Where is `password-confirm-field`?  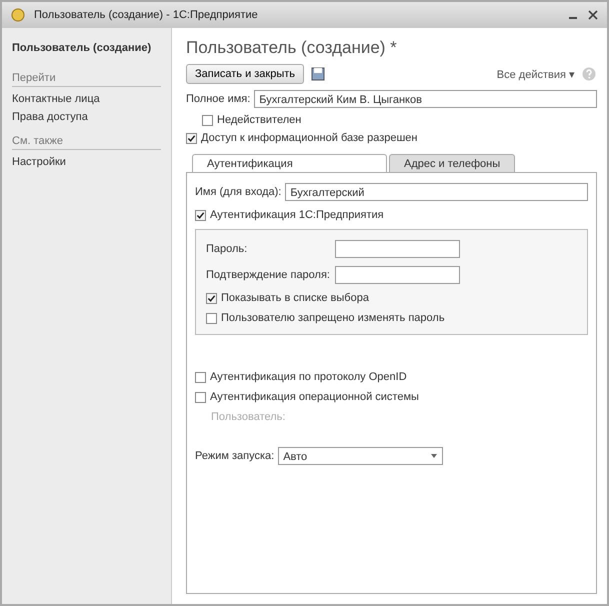
password-confirm-field is located at coordinates (397, 275).